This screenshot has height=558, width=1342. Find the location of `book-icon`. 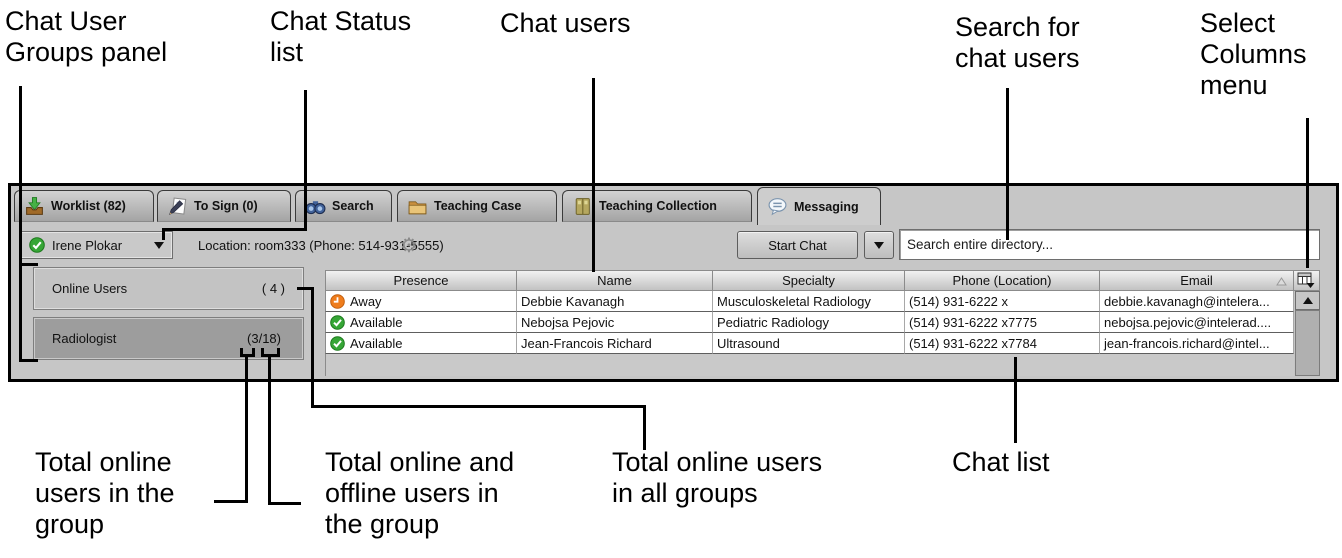

book-icon is located at coordinates (582, 206).